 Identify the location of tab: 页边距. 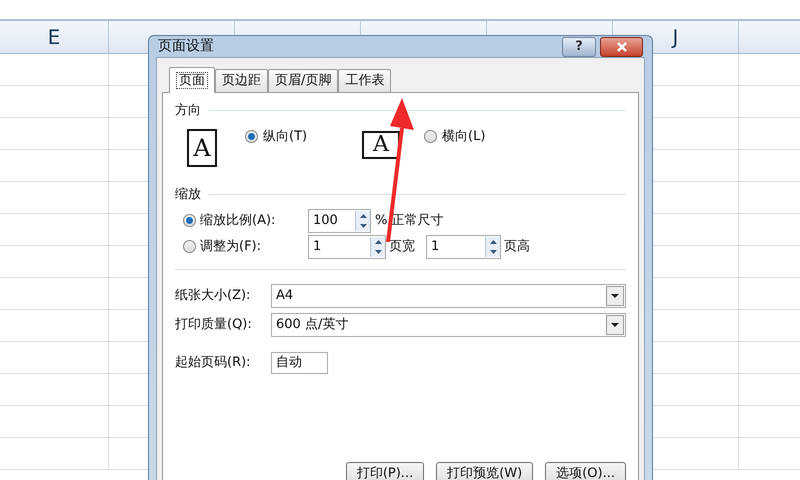
(241, 80).